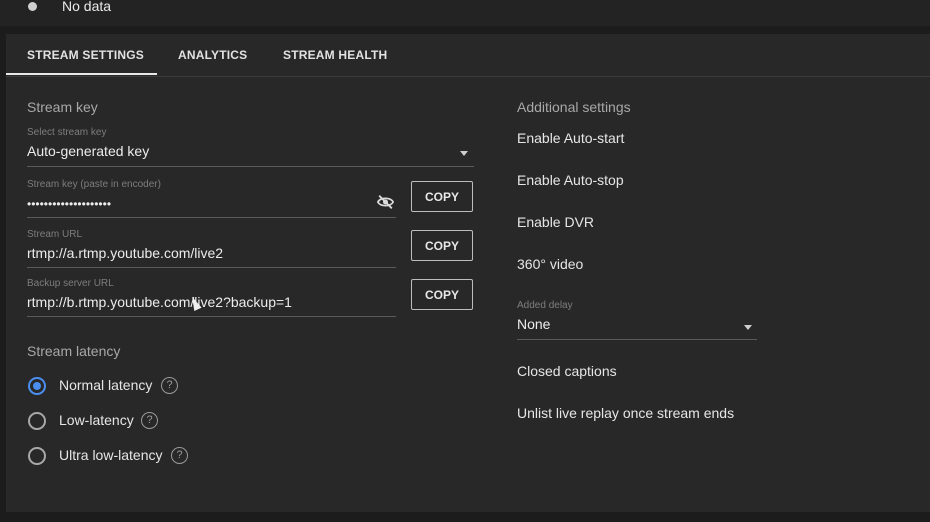 The height and width of the screenshot is (522, 930). I want to click on tab-analytics: ANALYTICS, so click(212, 55).